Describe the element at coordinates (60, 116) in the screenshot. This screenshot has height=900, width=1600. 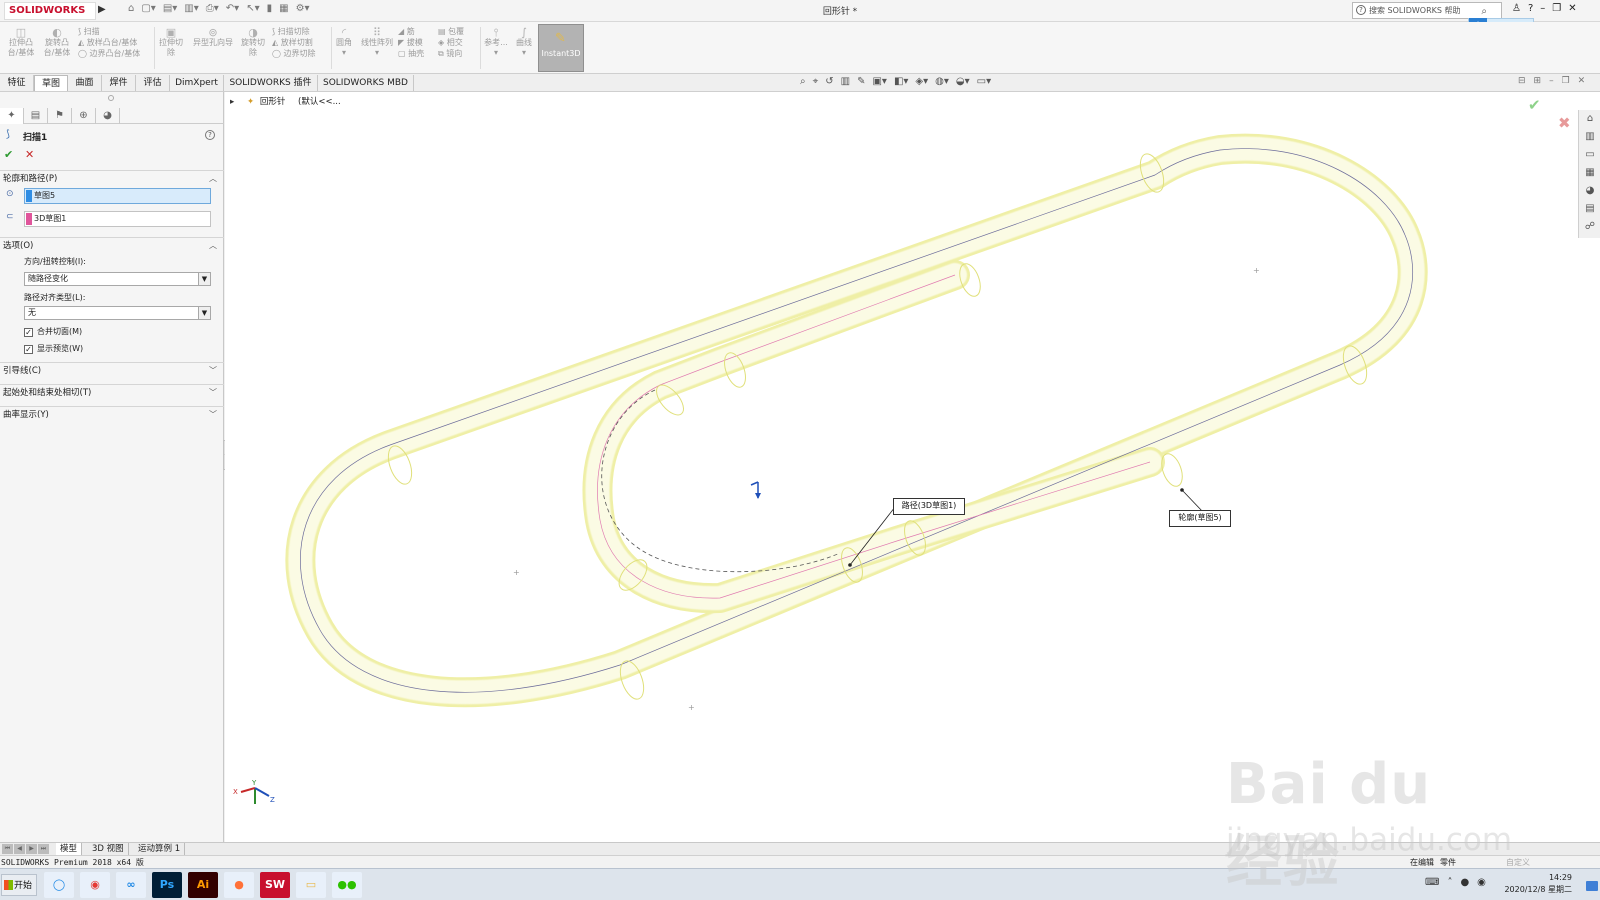
I see `configuration-manager-tab-icon: ⚑` at that location.